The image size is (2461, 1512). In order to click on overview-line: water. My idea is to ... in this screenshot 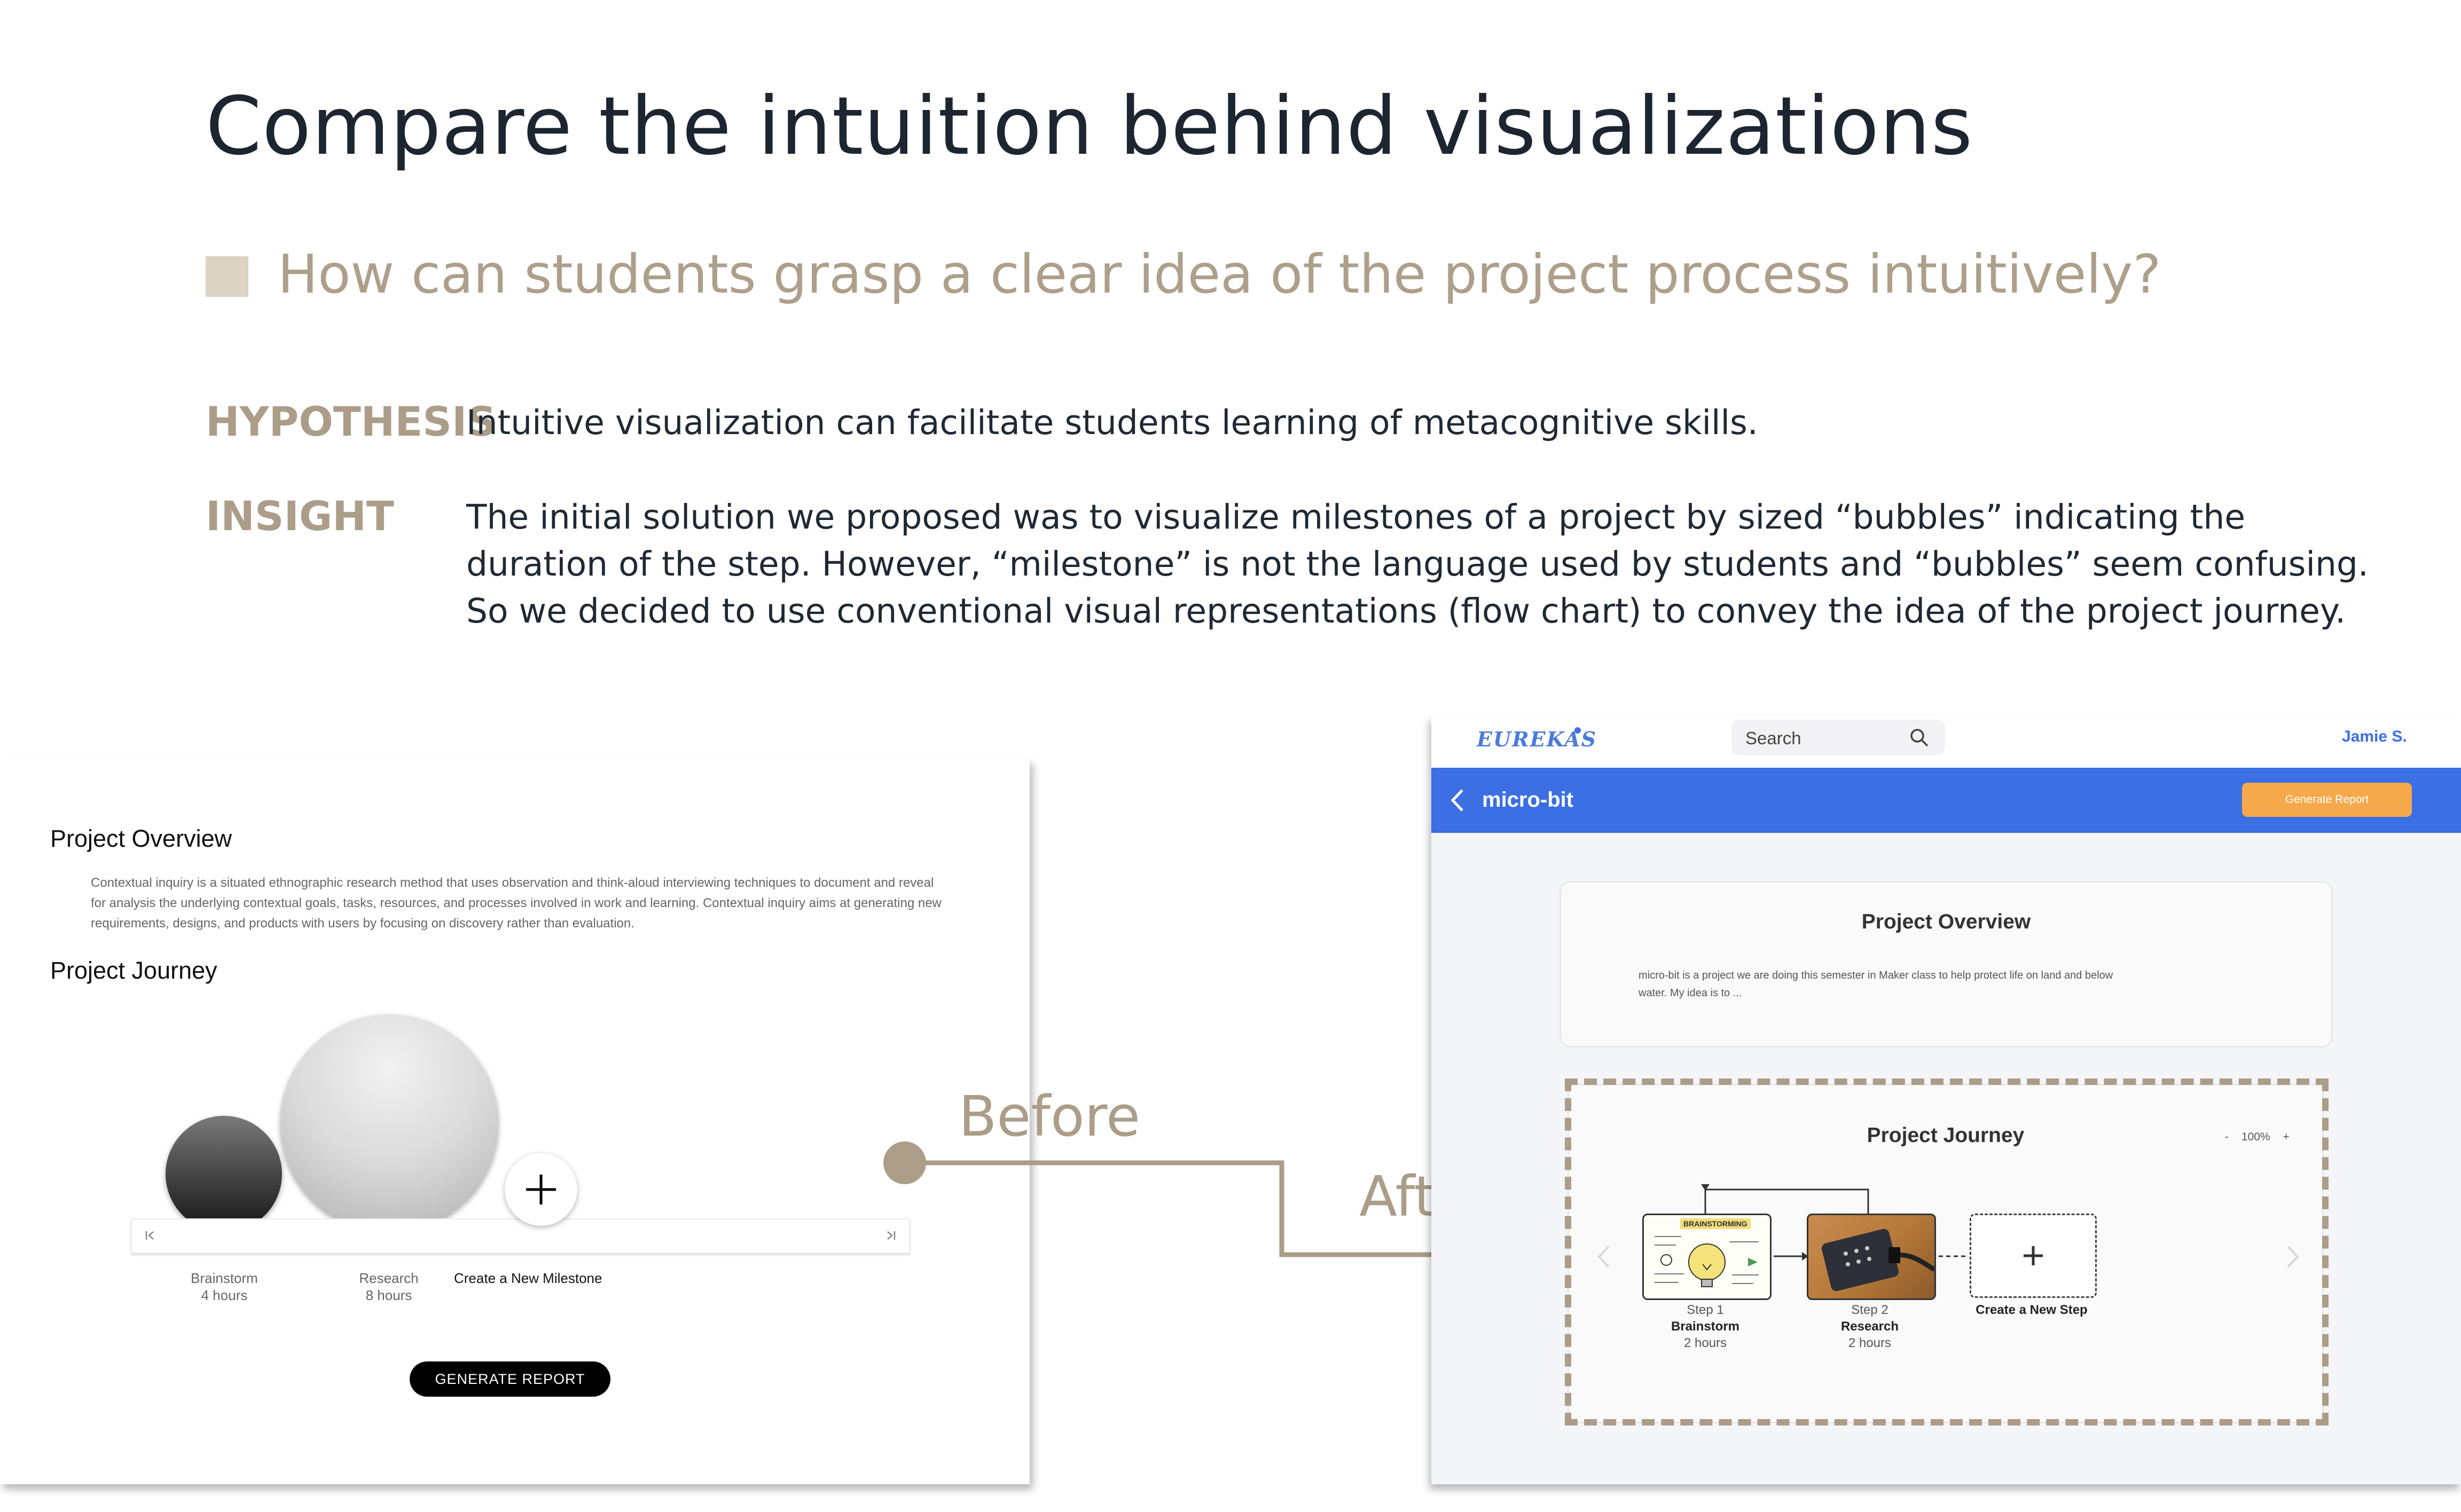, I will do `click(1690, 993)`.